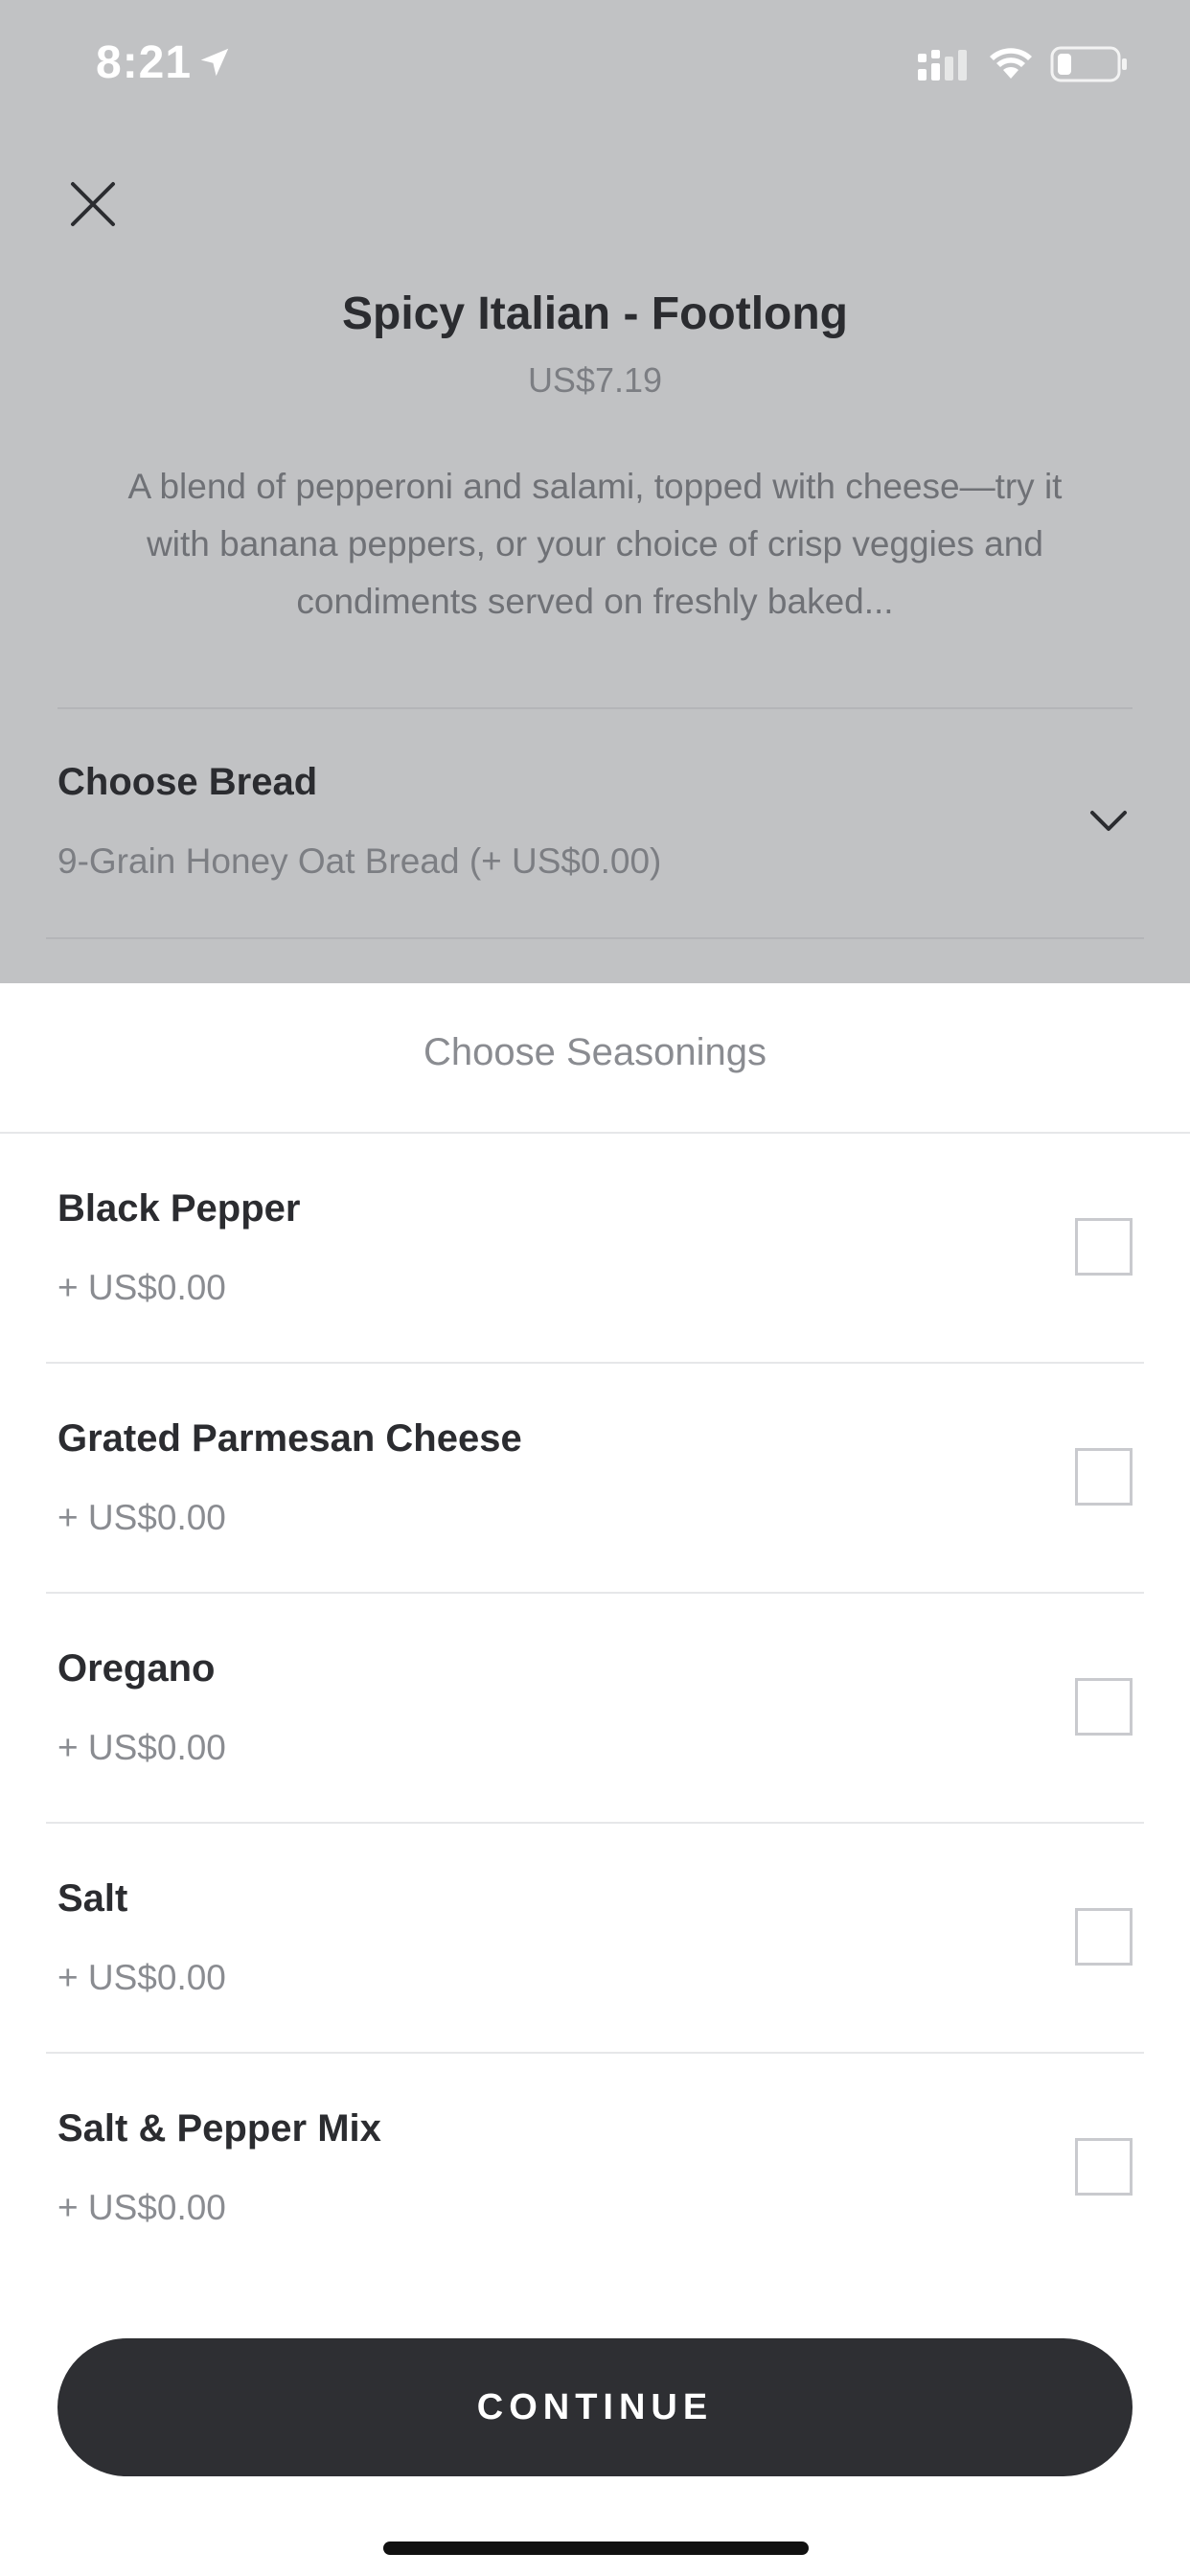  I want to click on item-price: US$7.19, so click(595, 380).